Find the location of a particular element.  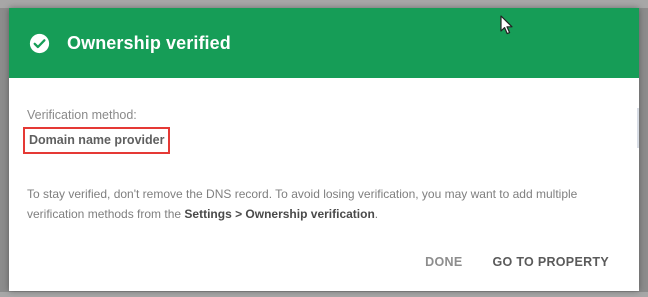

verification-method-highlight: Domain name provider is located at coordinates (97, 140).